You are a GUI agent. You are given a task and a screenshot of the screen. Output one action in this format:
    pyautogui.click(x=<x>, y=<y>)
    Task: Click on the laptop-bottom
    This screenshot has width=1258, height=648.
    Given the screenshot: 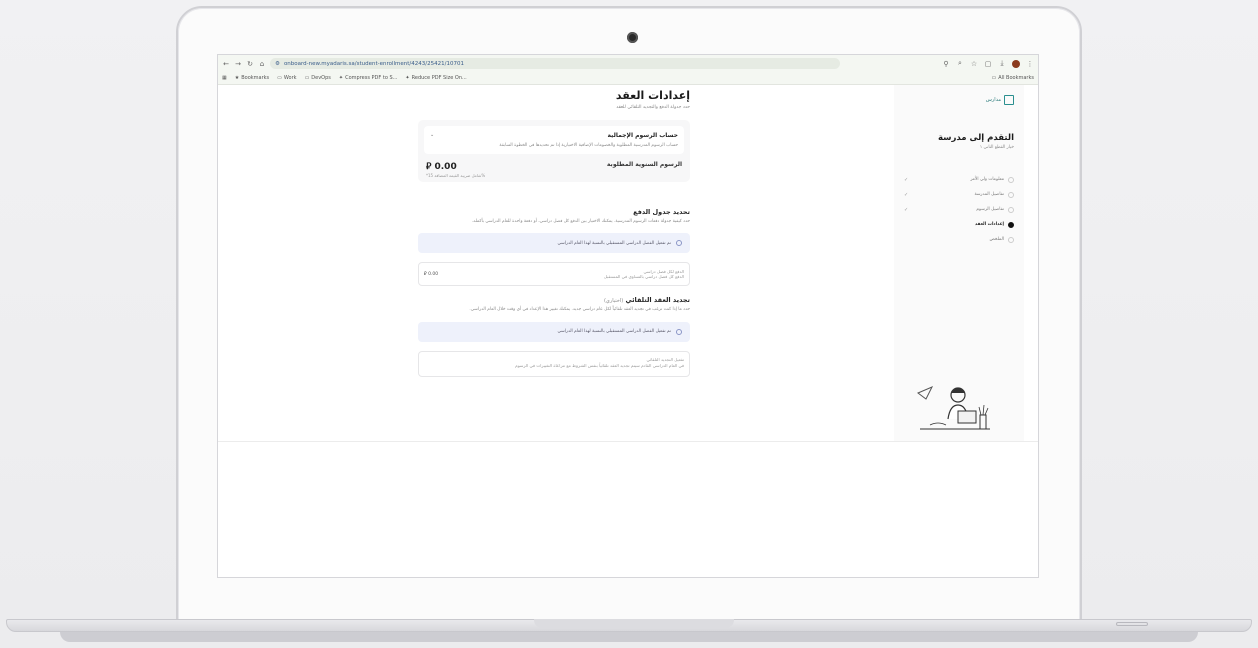 What is the action you would take?
    pyautogui.click(x=629, y=637)
    